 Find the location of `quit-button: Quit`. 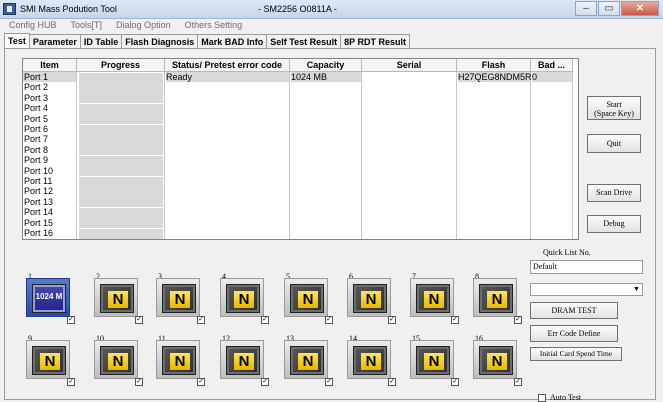

quit-button: Quit is located at coordinates (614, 143).